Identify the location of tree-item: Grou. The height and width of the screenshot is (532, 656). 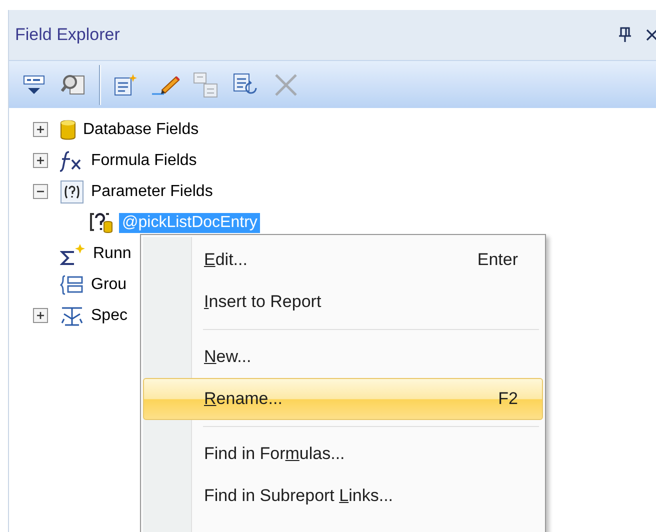
(109, 284).